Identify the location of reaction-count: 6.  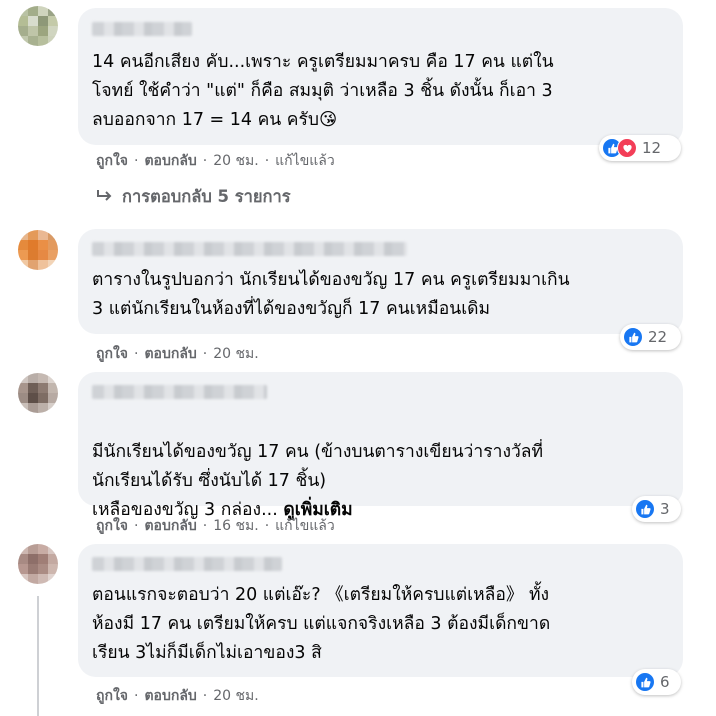
(665, 682).